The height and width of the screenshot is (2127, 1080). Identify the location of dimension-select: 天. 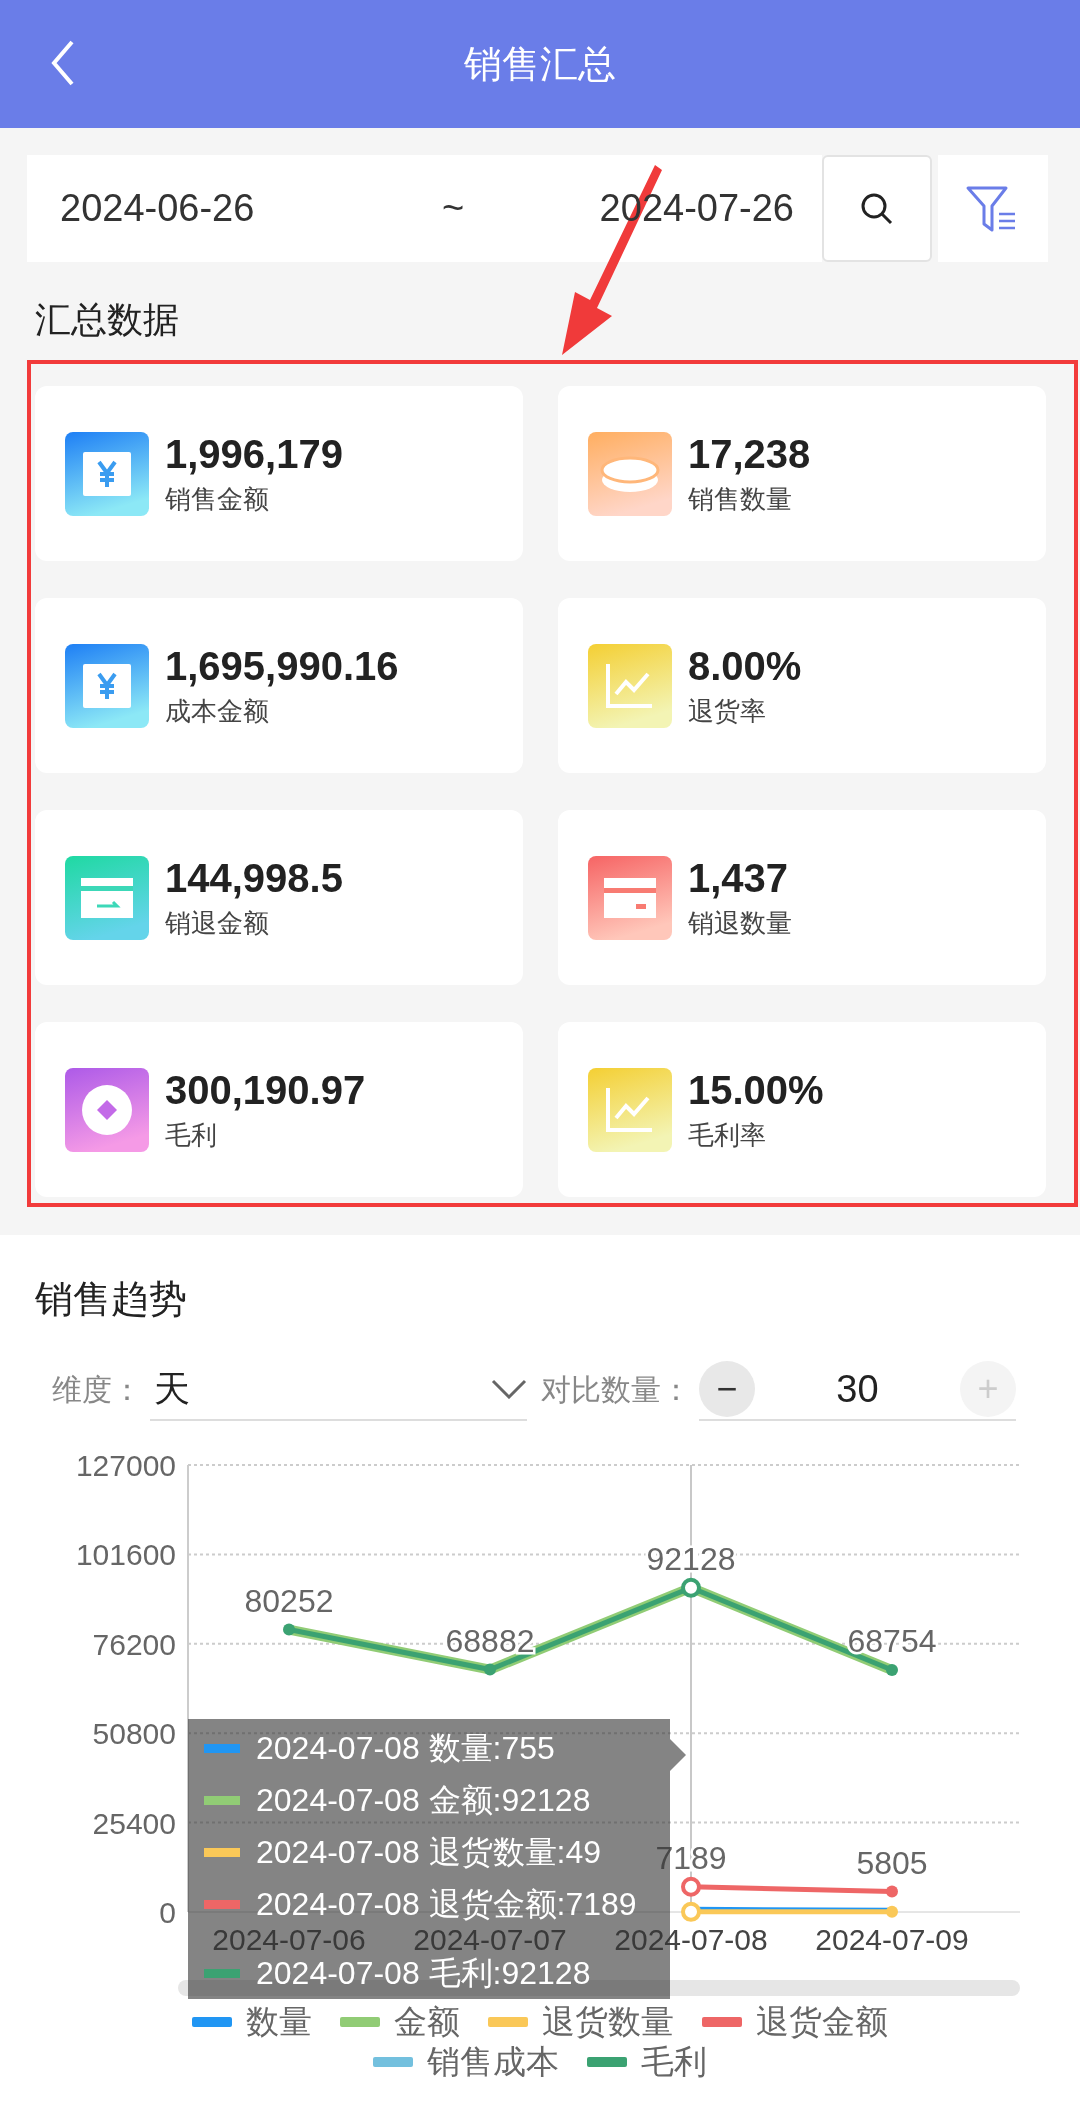
(338, 1390).